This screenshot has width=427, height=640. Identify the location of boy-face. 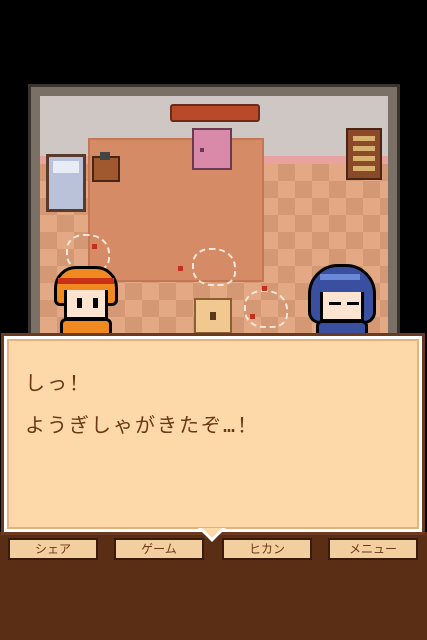
(342, 307).